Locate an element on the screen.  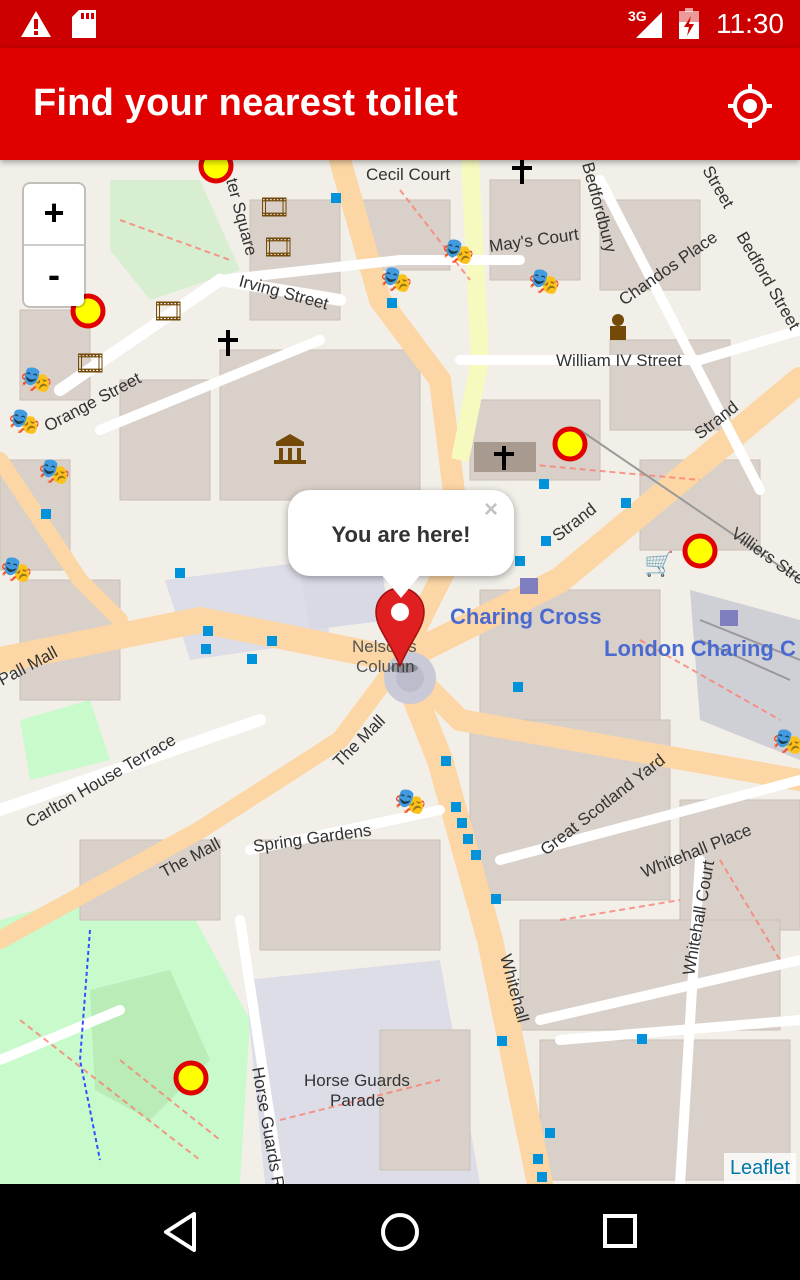
zoom-control: + - is located at coordinates (54, 245).